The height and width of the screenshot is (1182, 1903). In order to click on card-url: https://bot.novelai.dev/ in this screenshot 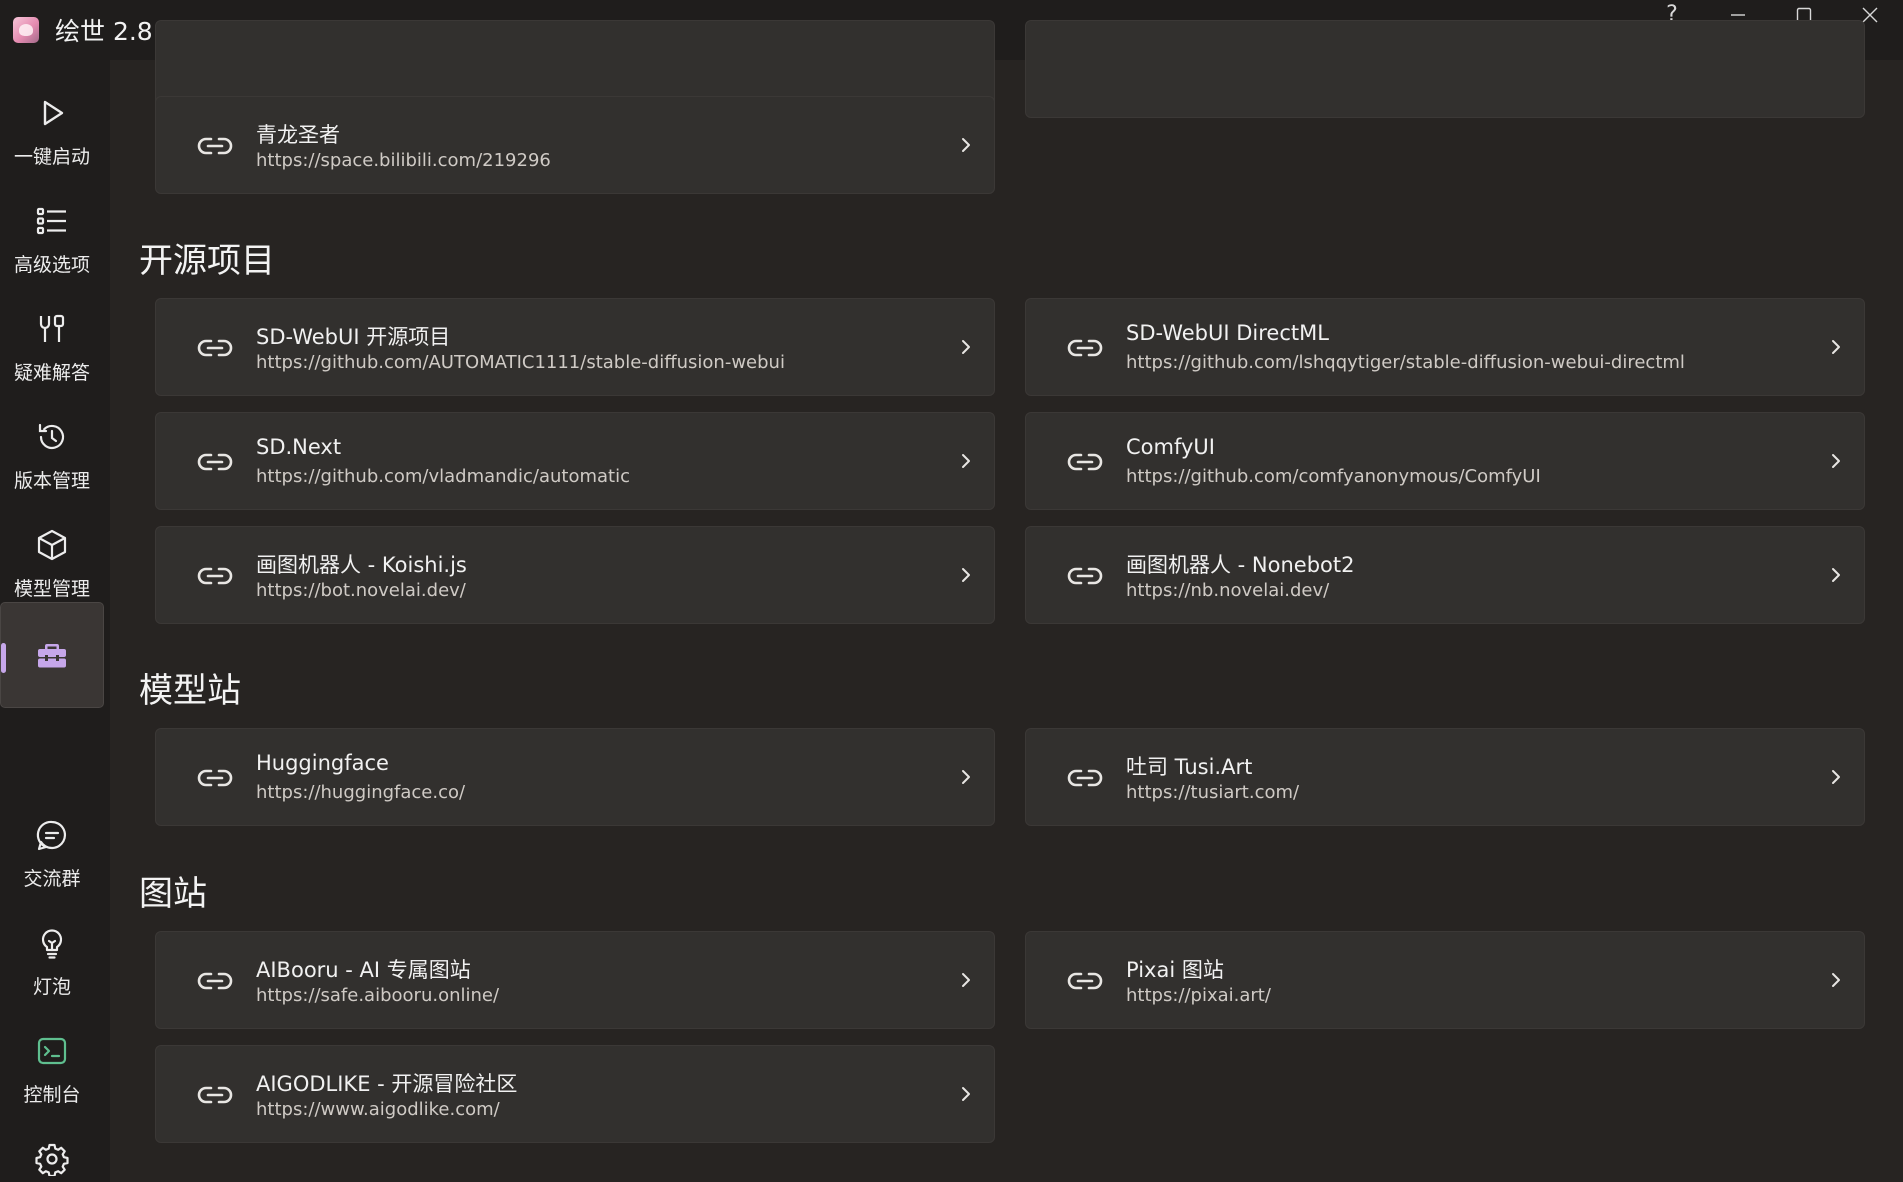, I will do `click(361, 590)`.